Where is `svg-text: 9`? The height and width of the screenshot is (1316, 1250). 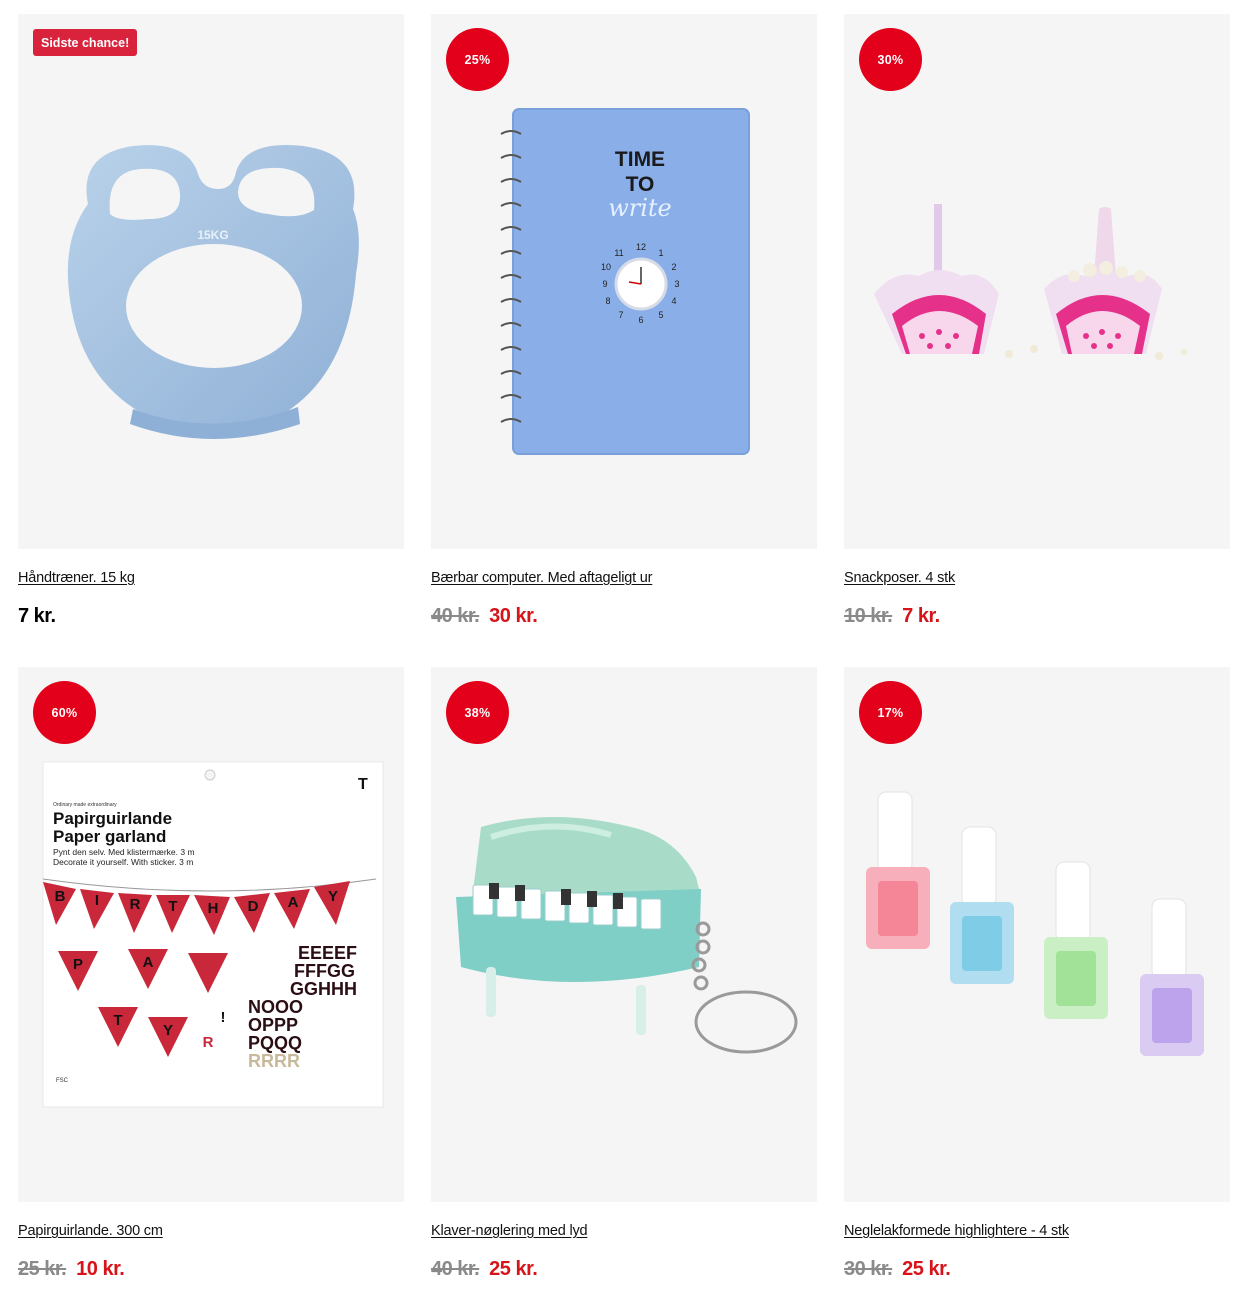
svg-text: 9 is located at coordinates (604, 284).